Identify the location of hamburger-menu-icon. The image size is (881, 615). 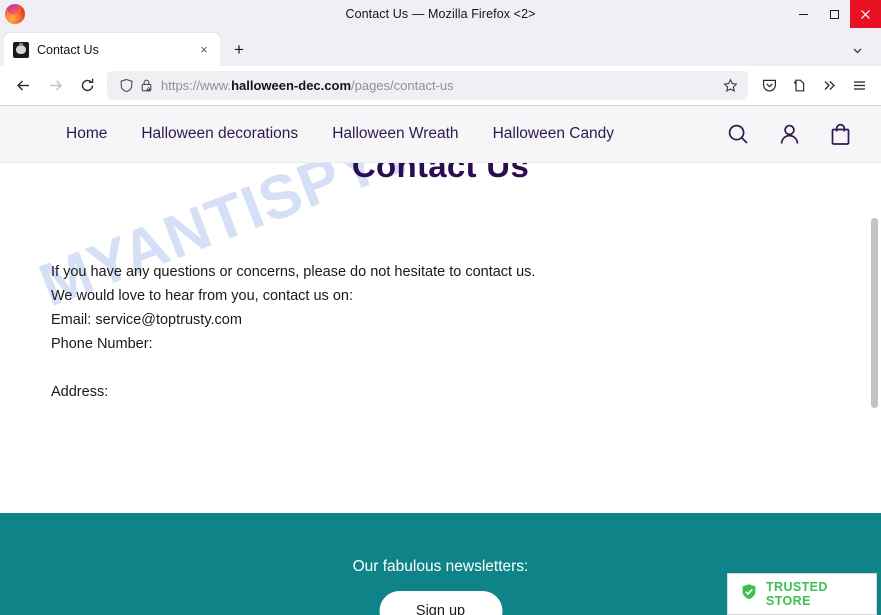
(859, 86).